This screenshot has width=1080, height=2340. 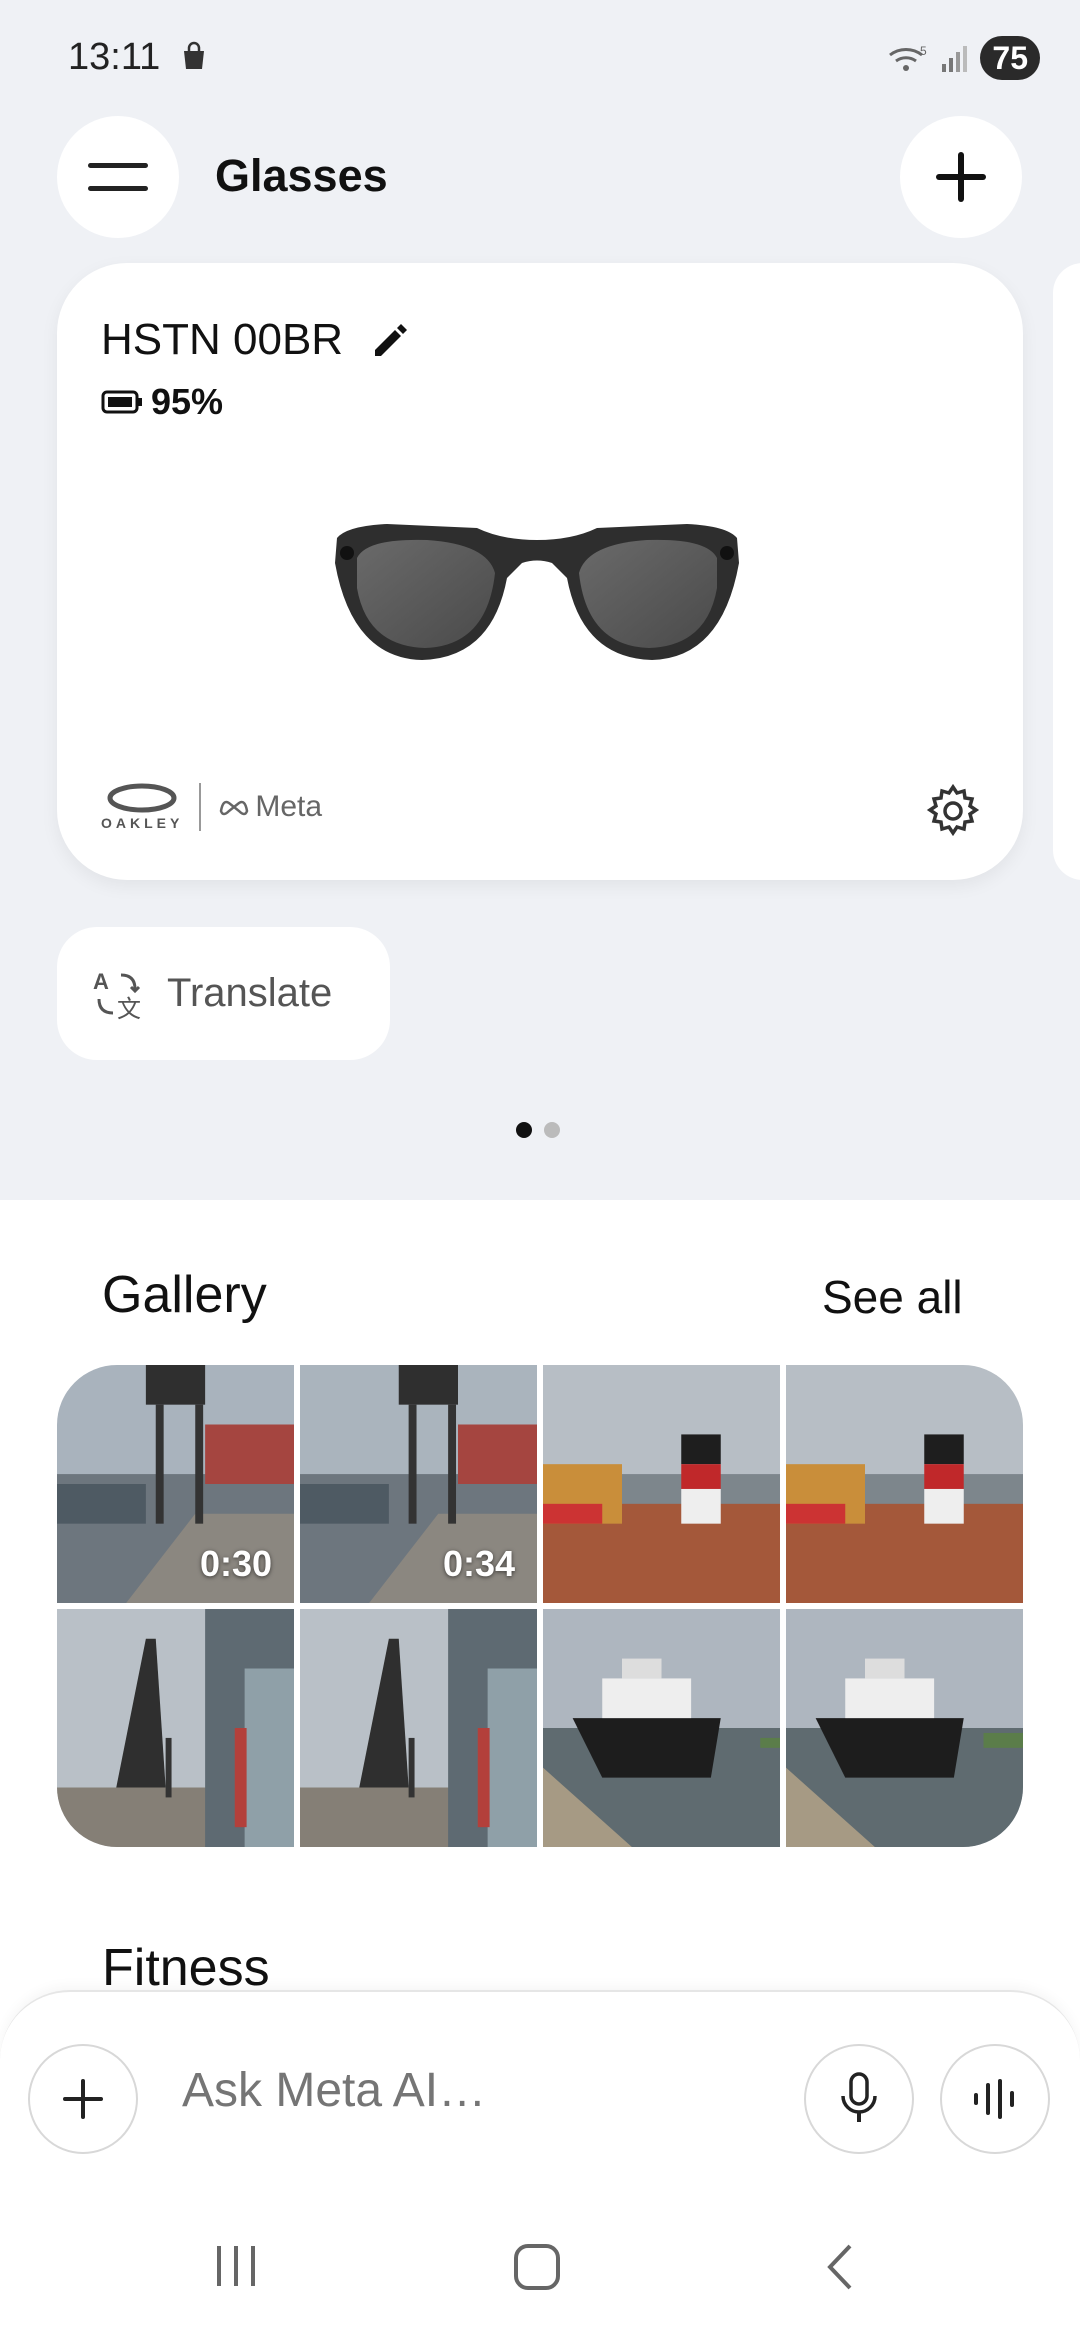 I want to click on microphone-button, so click(x=859, y=2099).